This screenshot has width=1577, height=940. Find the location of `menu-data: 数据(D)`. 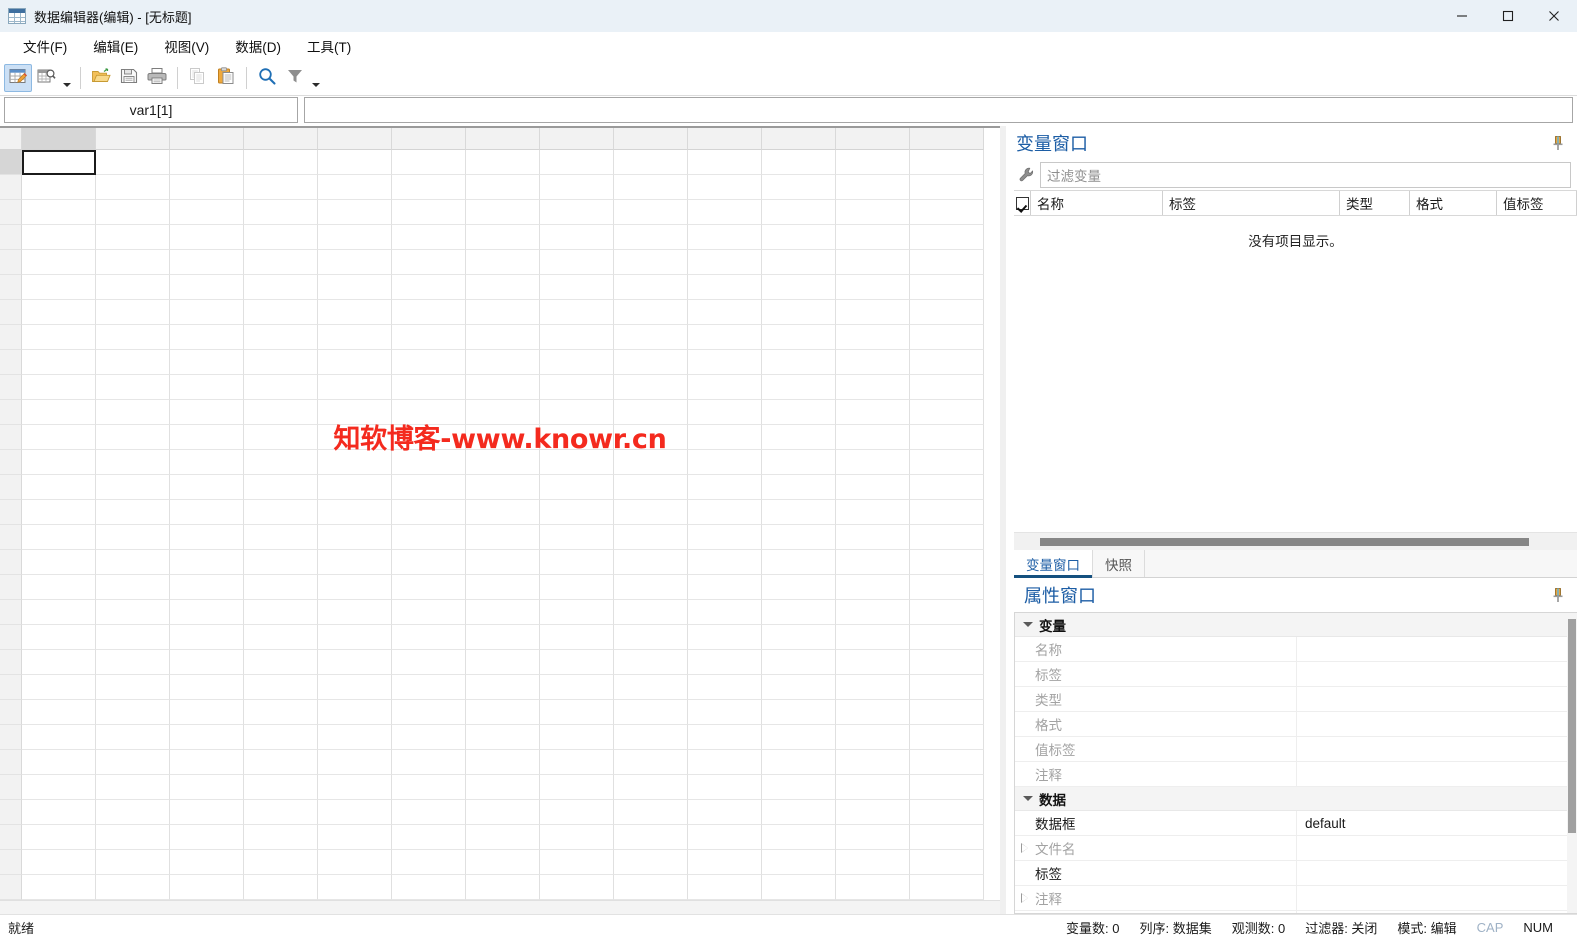

menu-data: 数据(D) is located at coordinates (258, 46).